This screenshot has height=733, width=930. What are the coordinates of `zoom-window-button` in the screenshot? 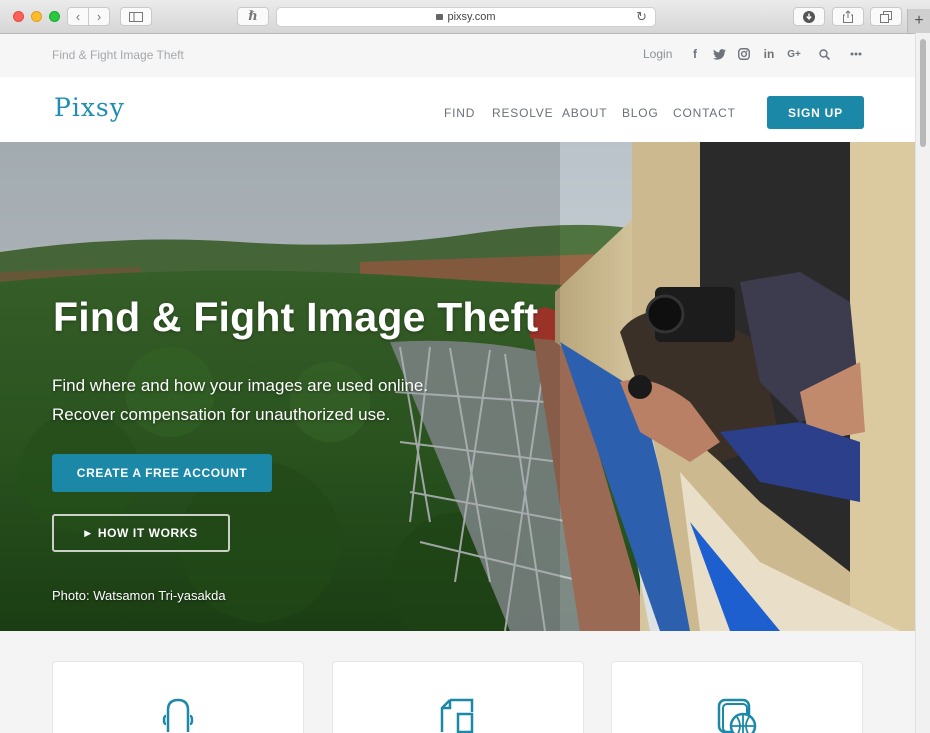 It's located at (54, 16).